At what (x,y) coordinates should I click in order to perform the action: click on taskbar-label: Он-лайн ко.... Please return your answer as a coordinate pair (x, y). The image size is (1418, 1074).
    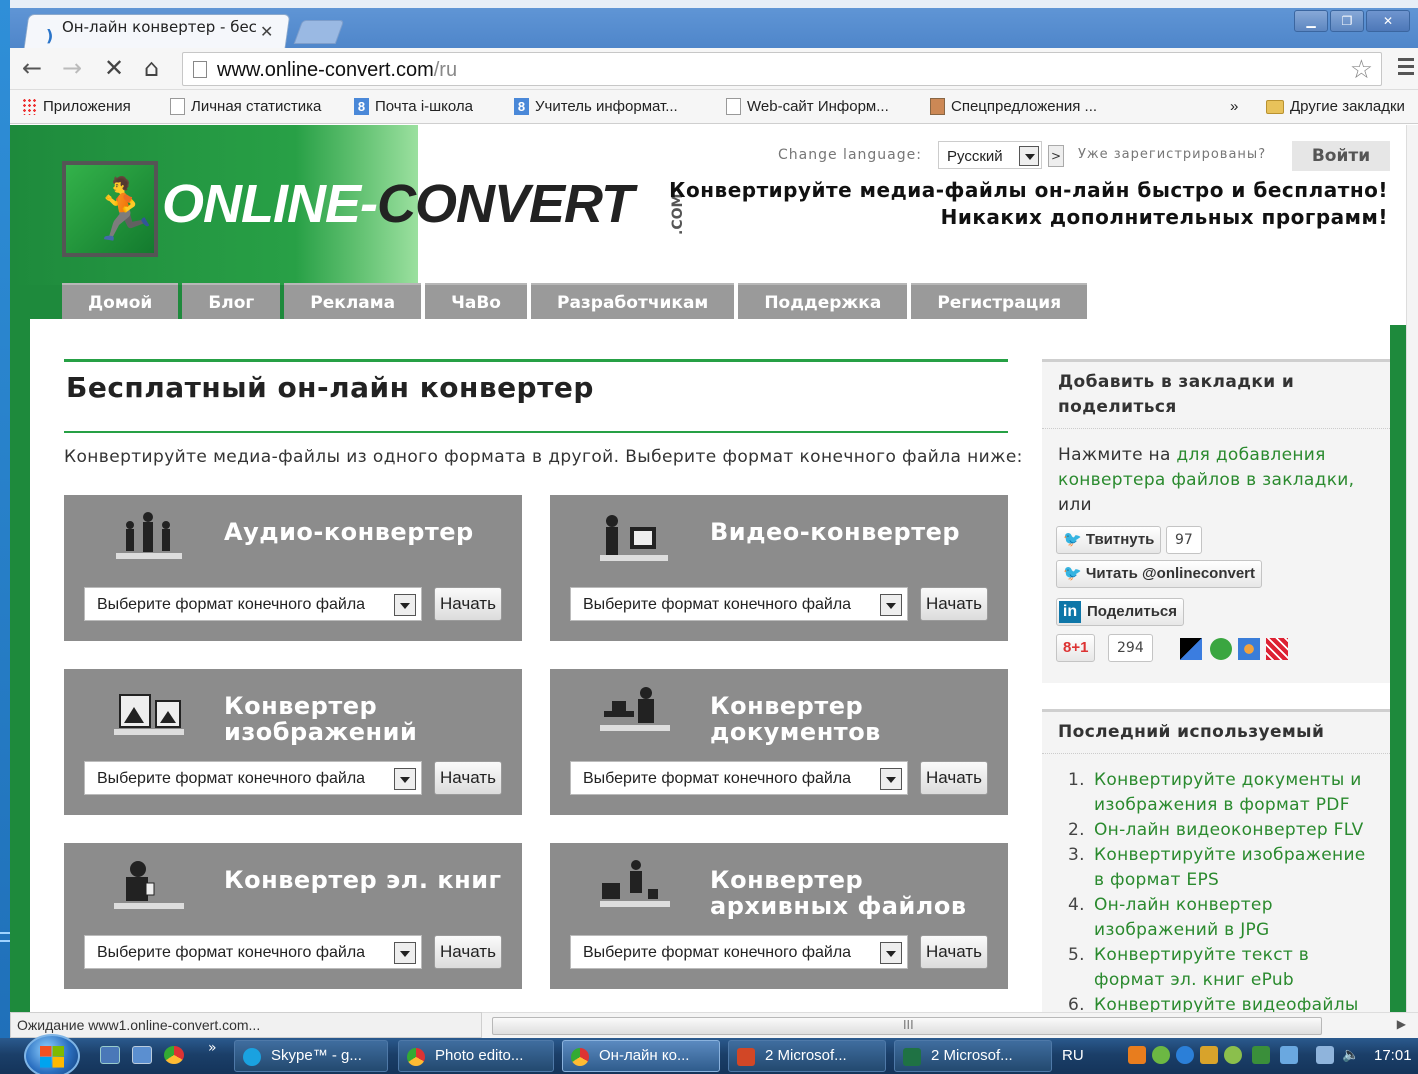
    Looking at the image, I should click on (644, 1055).